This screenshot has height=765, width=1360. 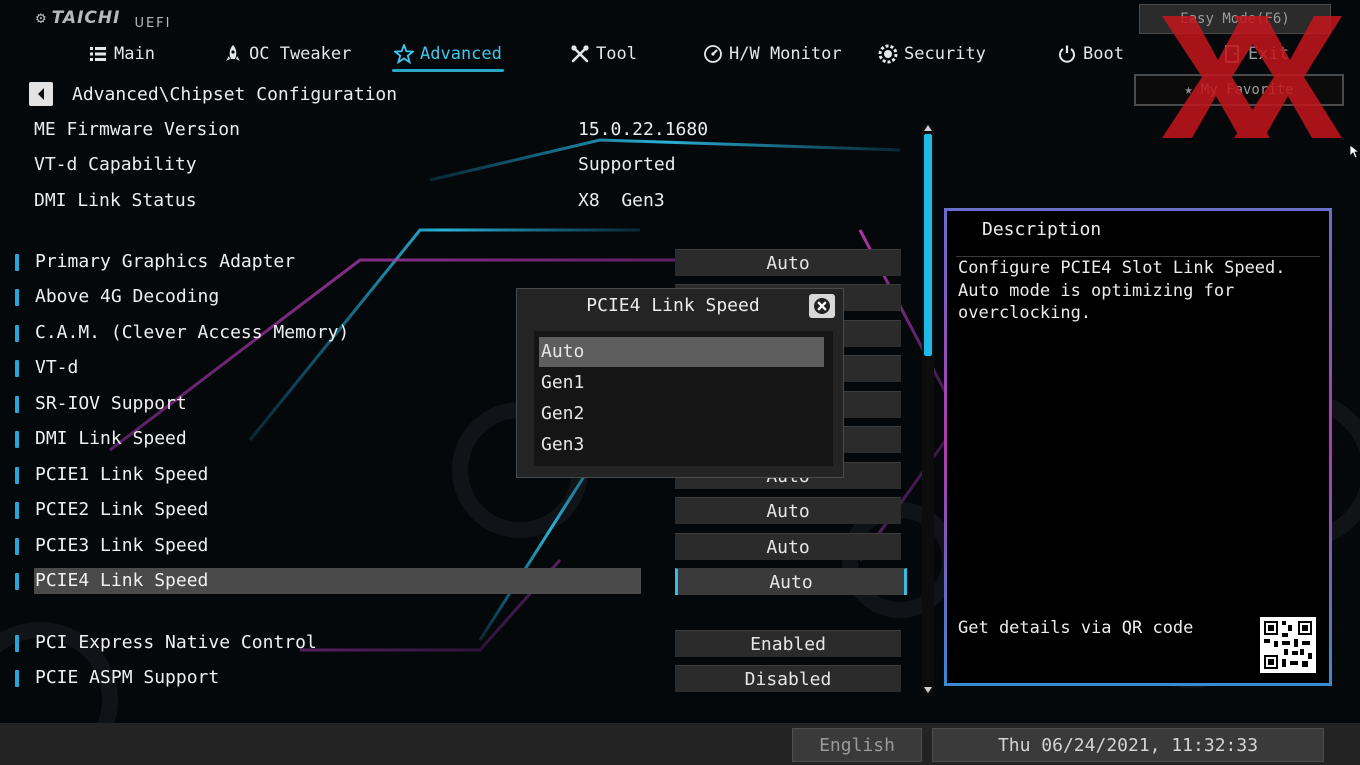 I want to click on setting-dmi-link-speed: DMI Link Speed, so click(x=110, y=439).